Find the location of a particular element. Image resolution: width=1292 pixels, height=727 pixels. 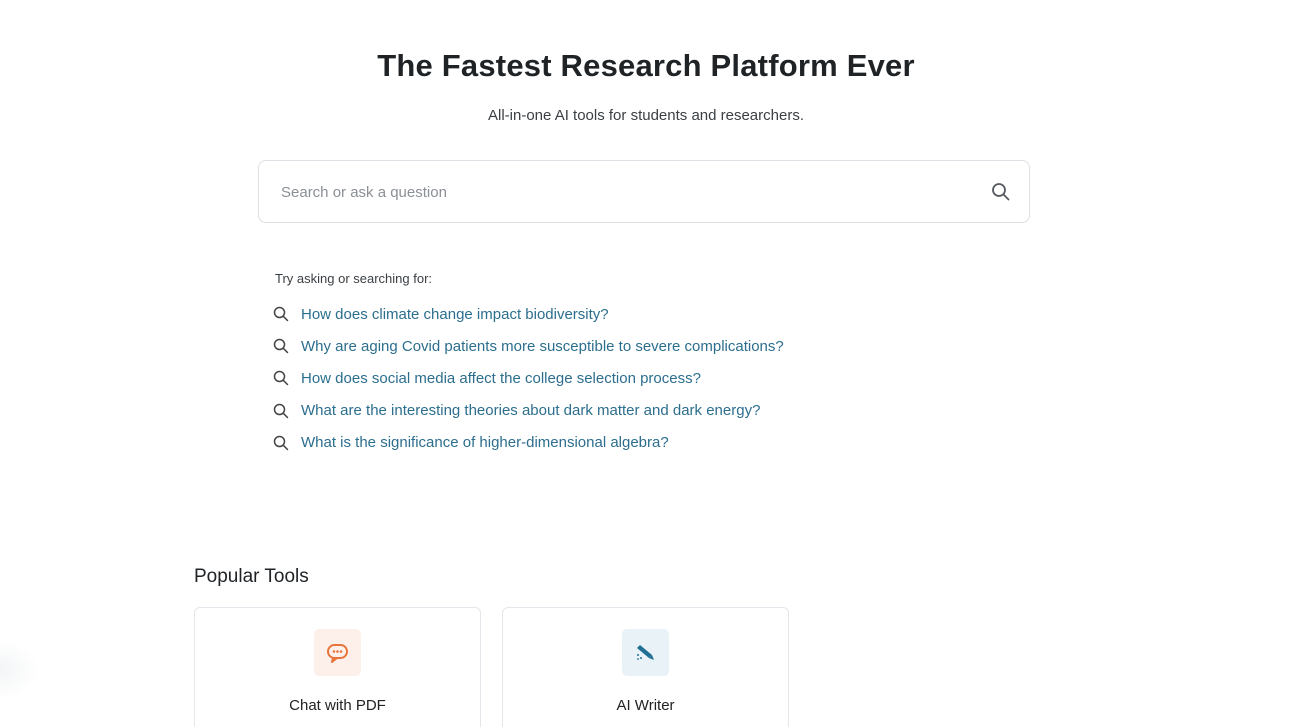

page-title: The Fastest Research Platform Ever is located at coordinates (646, 65).